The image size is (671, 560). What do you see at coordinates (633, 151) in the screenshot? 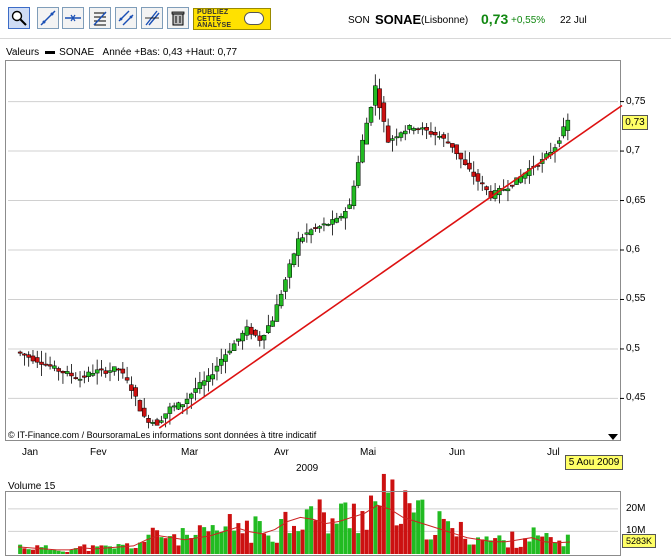
I see `price-tick-label: 0,7` at bounding box center [633, 151].